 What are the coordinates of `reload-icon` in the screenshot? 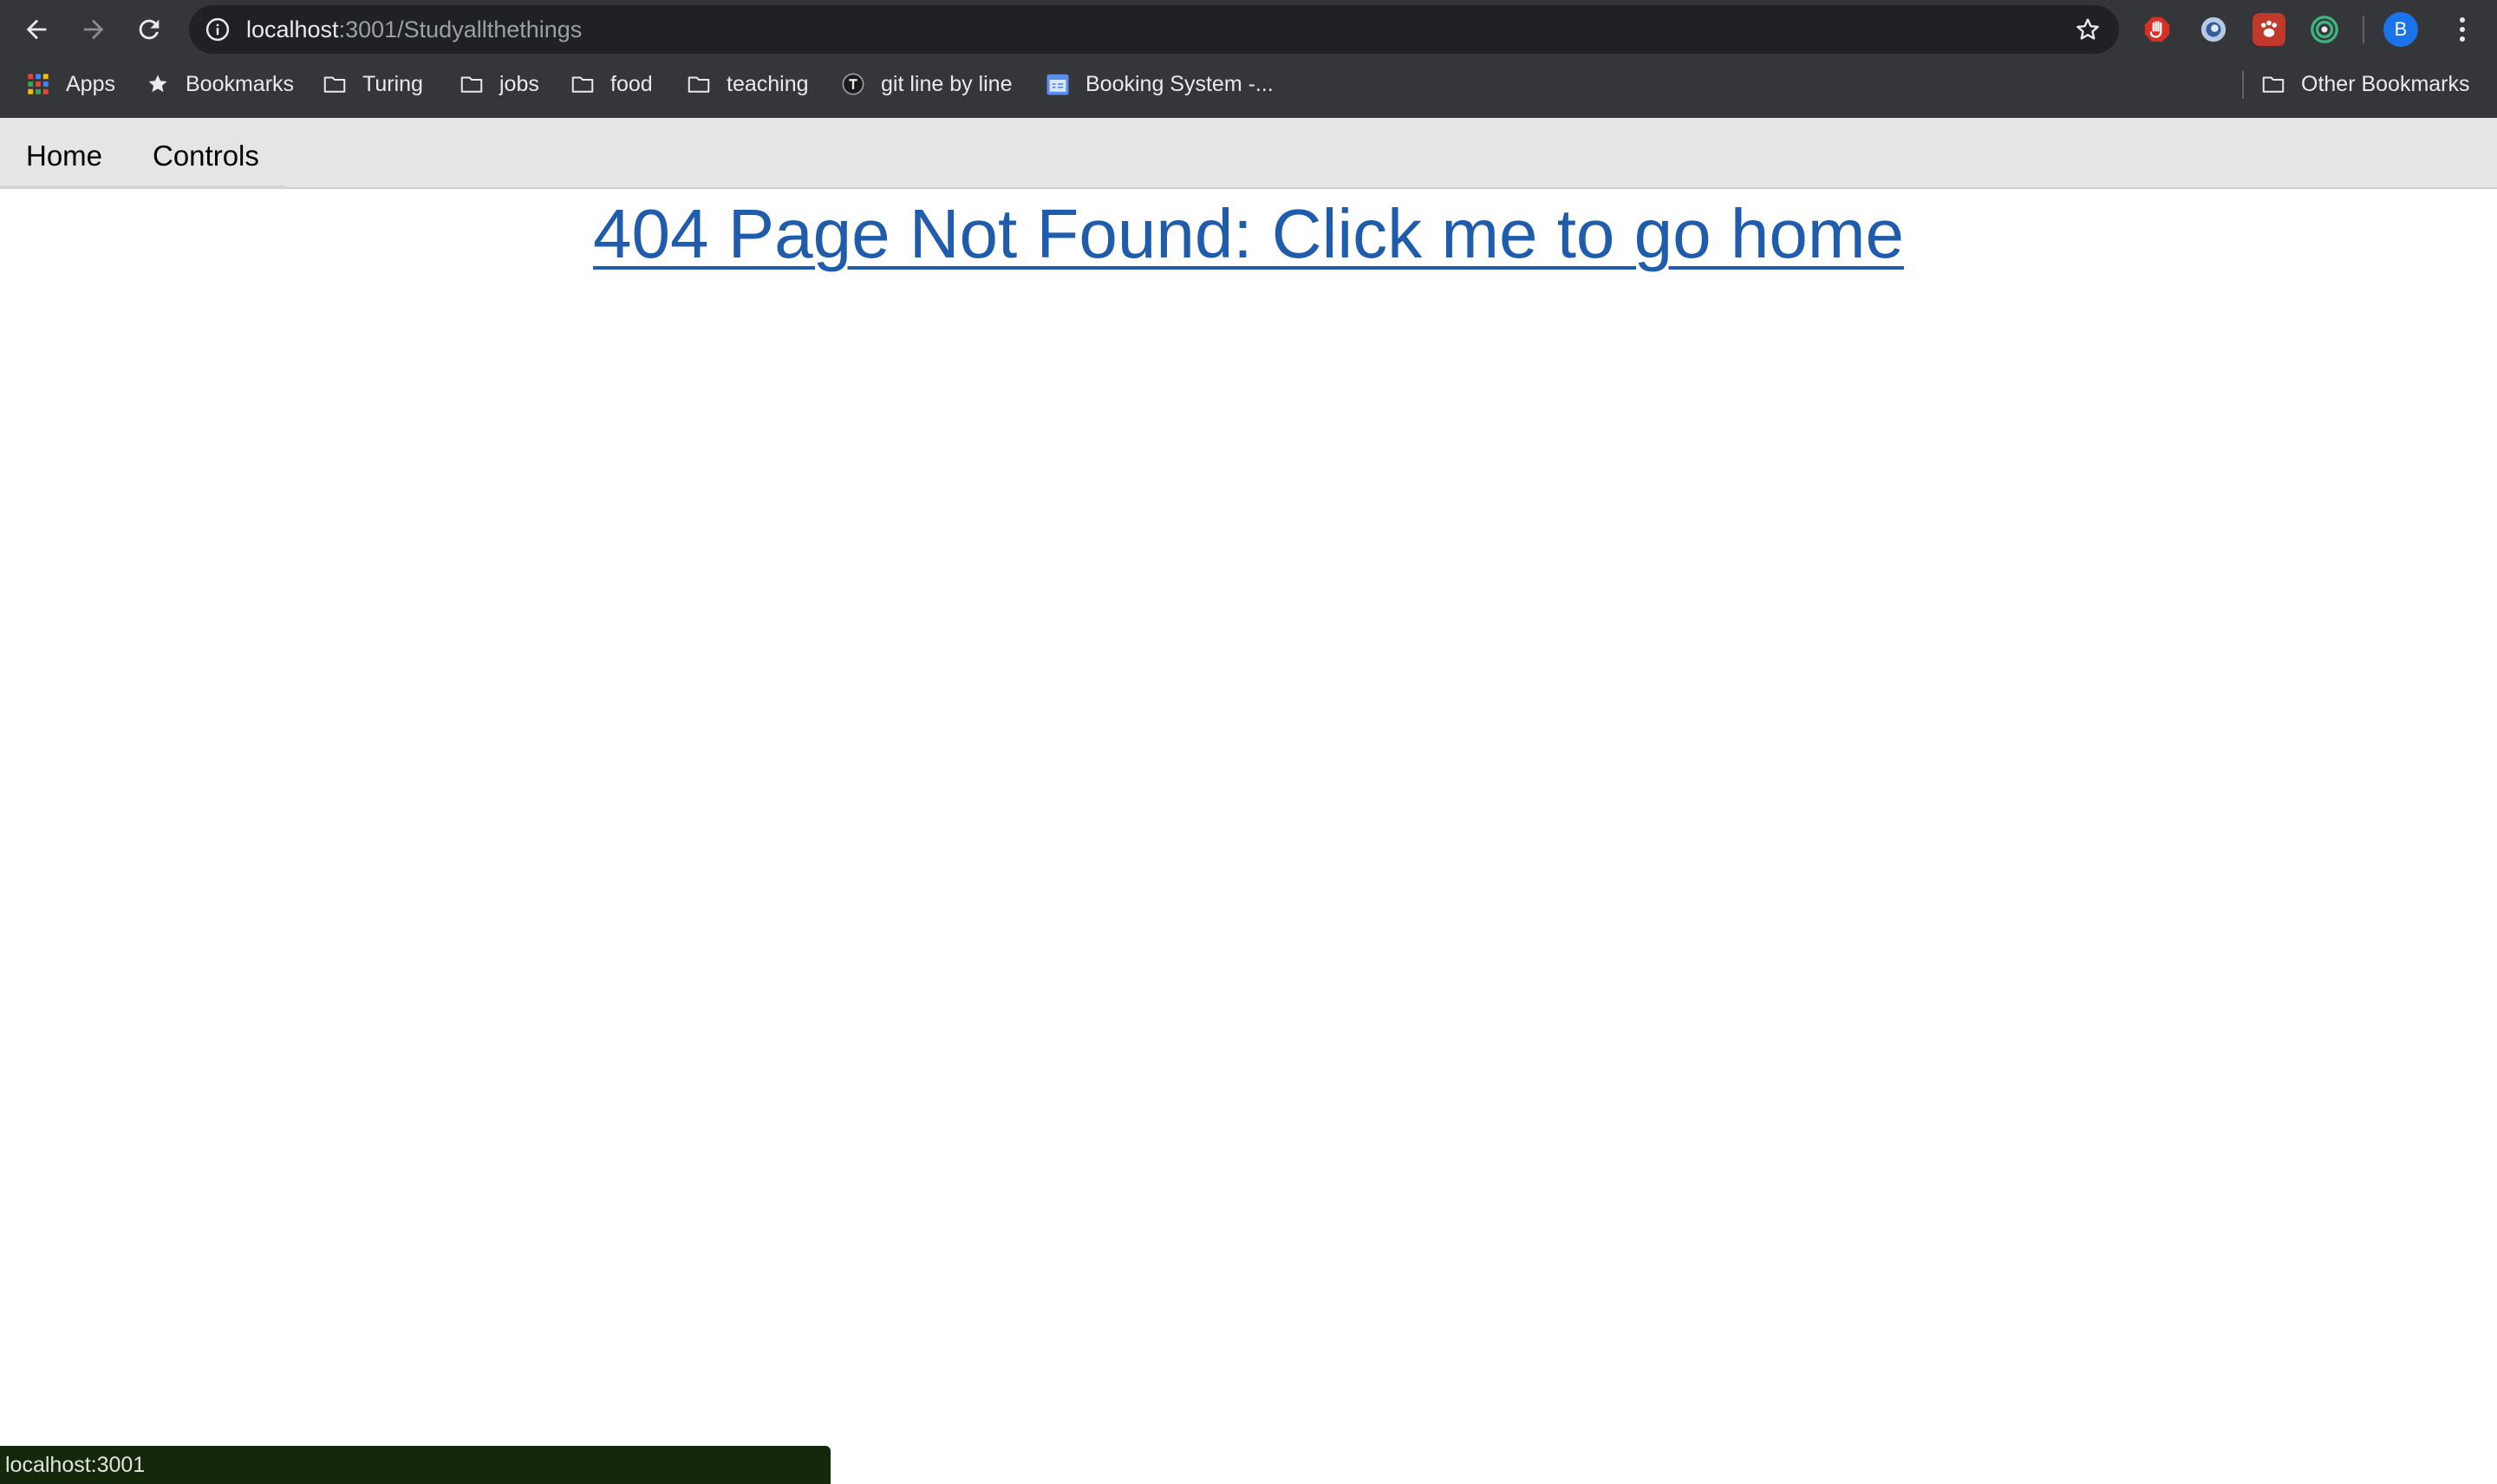 It's located at (149, 29).